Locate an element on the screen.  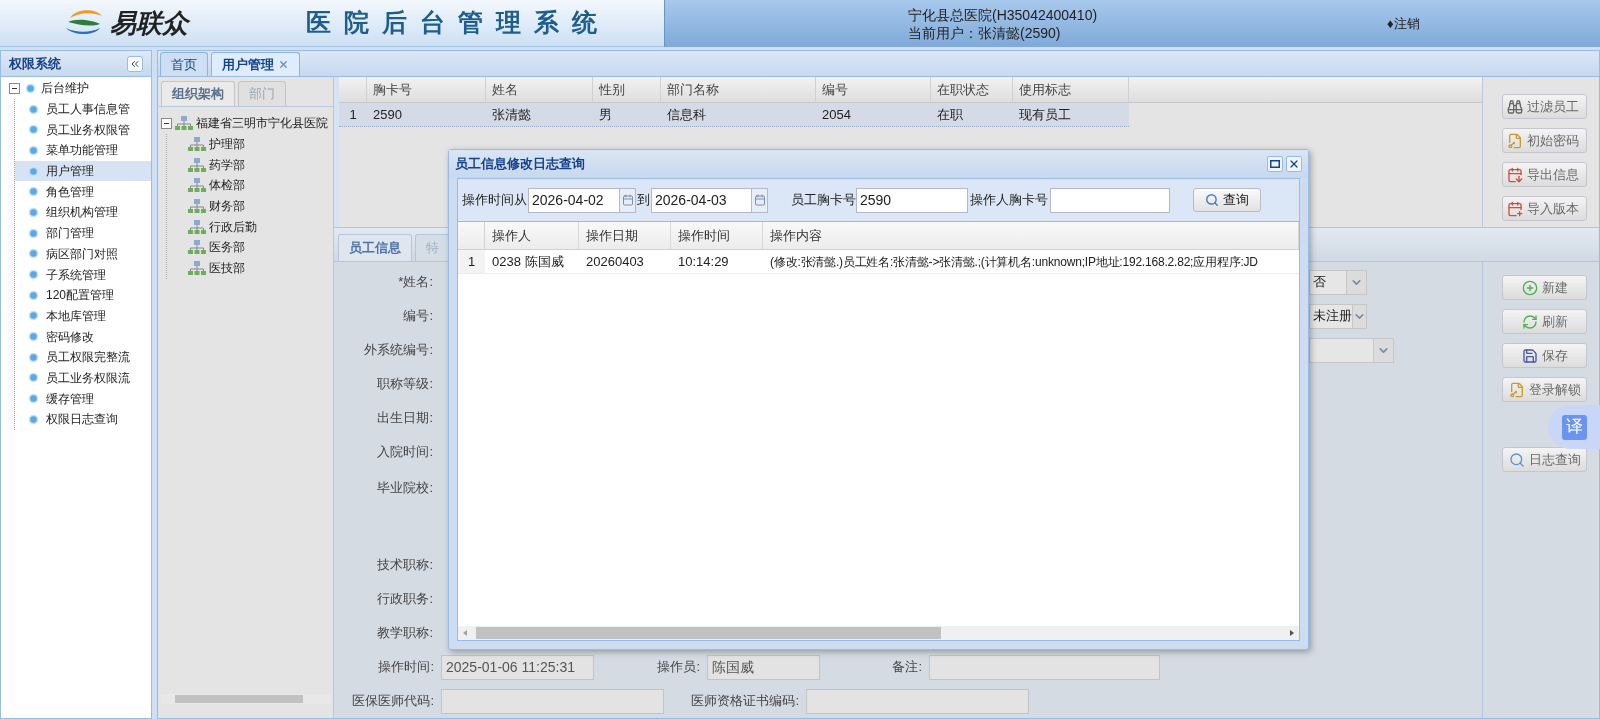
toolbar-button: 导入版本 is located at coordinates (1544, 208).